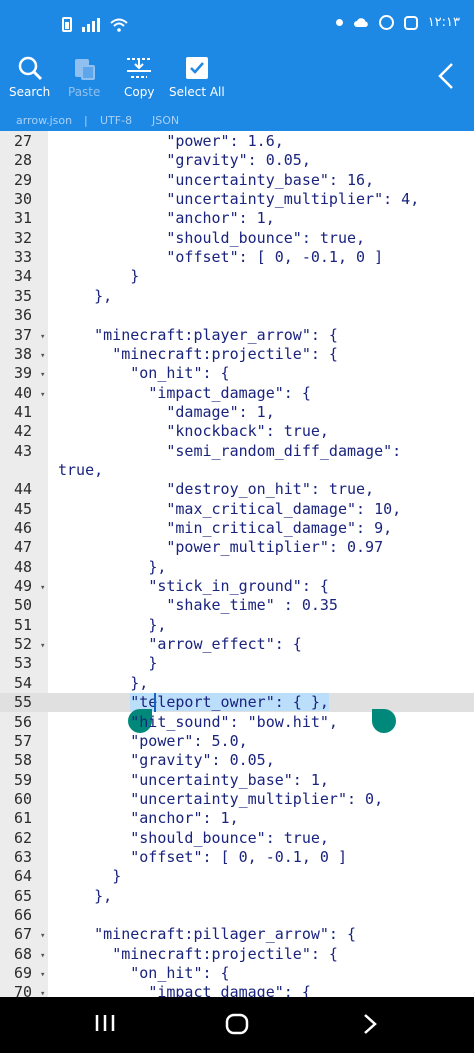 This screenshot has width=474, height=1053. I want to click on code-line: 33 "offset": [ 0, -0.1, 0 ], so click(237, 257).